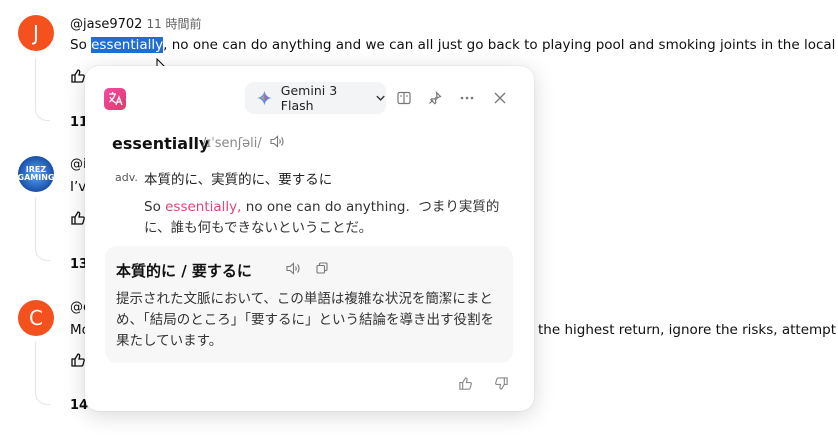 This screenshot has height=437, width=838. I want to click on model-selector: Gemini 3 Flash, so click(315, 98).